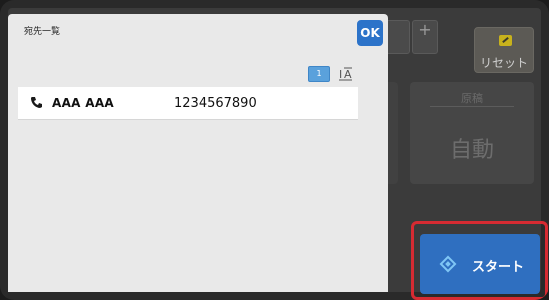  Describe the element at coordinates (42, 32) in the screenshot. I see `dialog-title: 宛先一覧` at that location.